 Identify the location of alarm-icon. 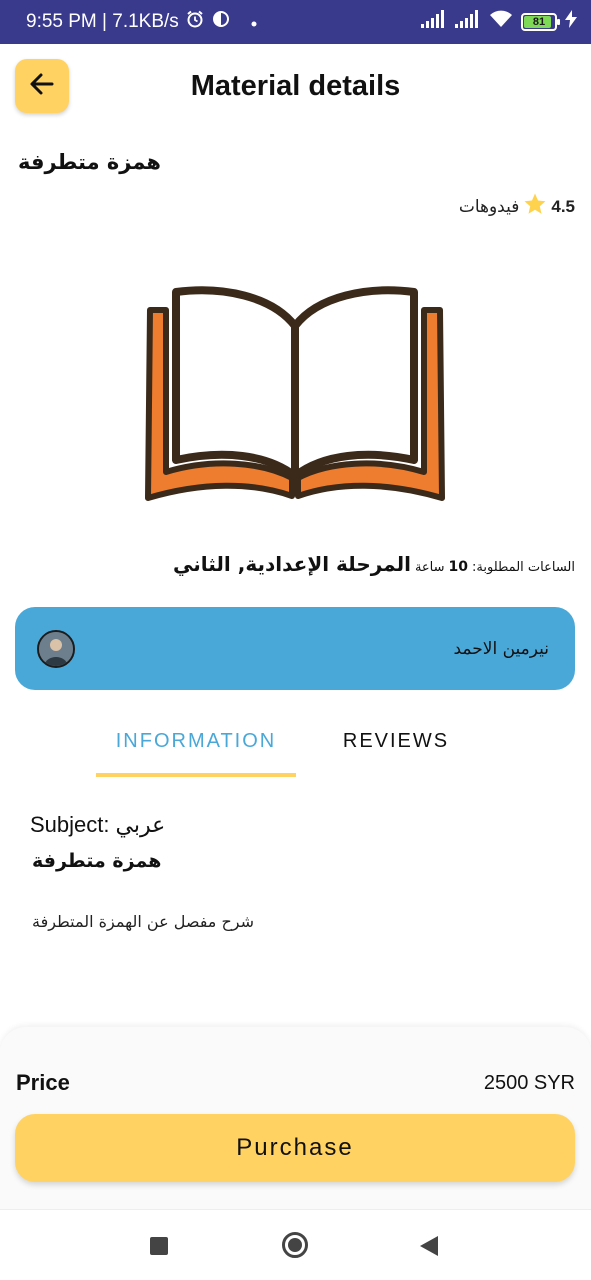
(195, 22).